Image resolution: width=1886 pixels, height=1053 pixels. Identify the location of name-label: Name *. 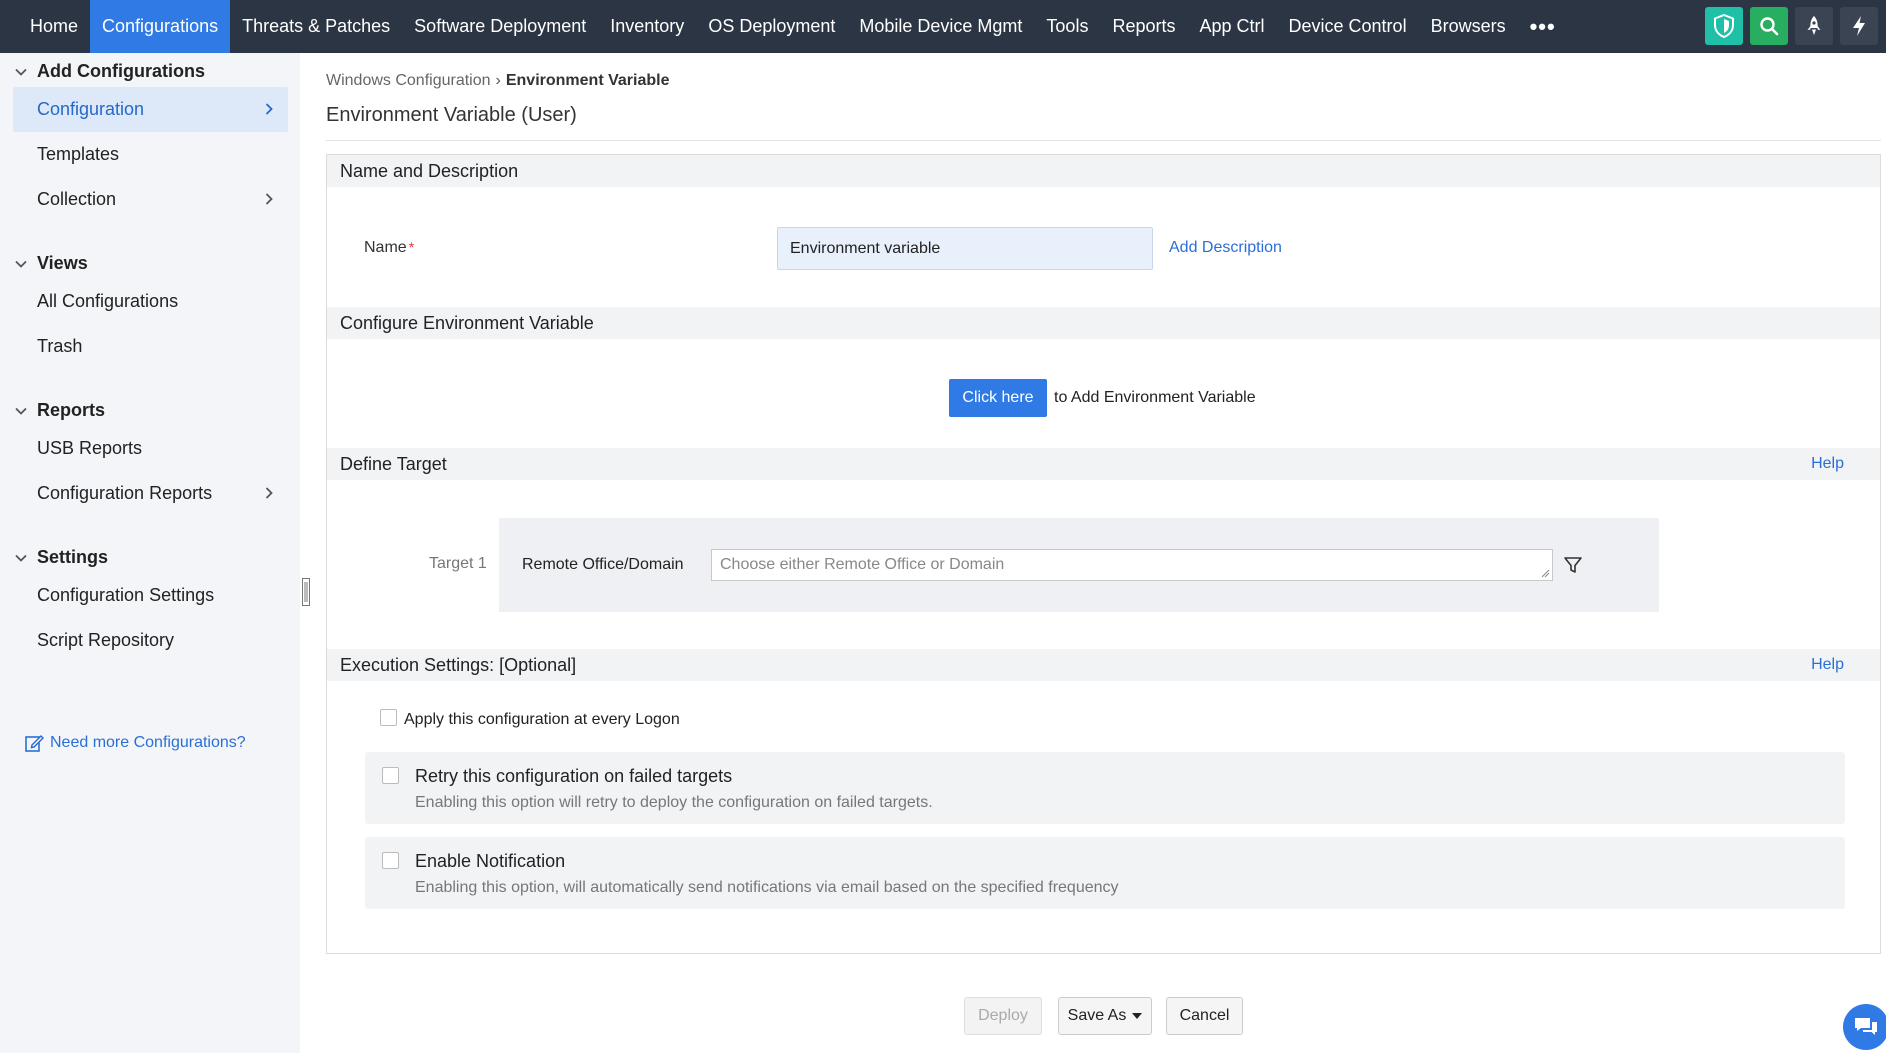
(389, 248).